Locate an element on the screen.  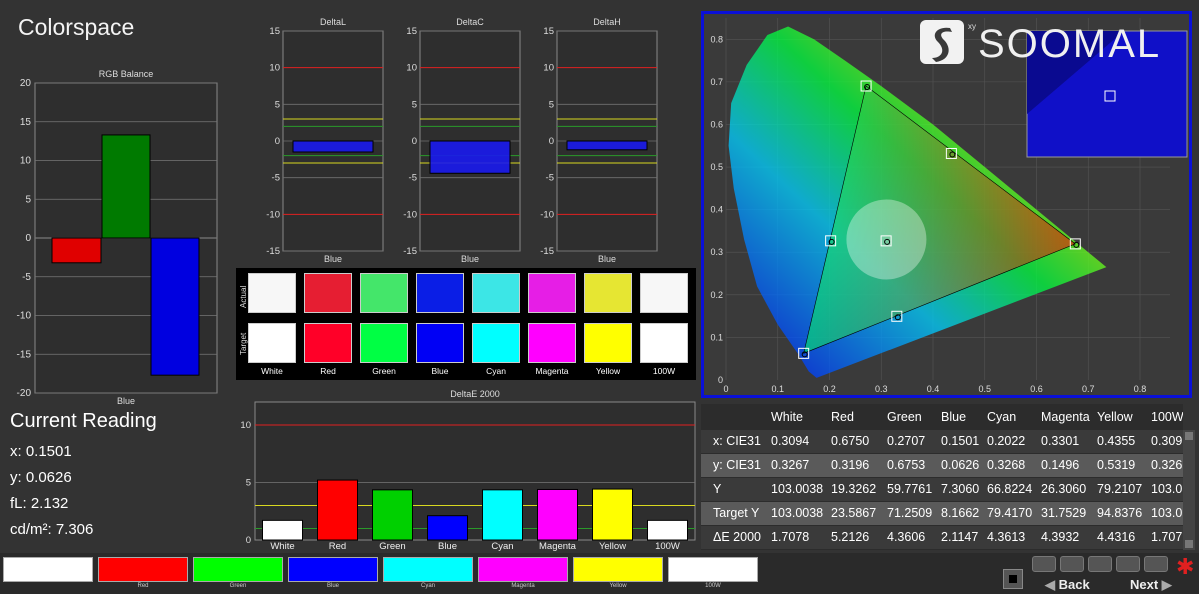
patch-label: Magenta is located at coordinates (552, 371).